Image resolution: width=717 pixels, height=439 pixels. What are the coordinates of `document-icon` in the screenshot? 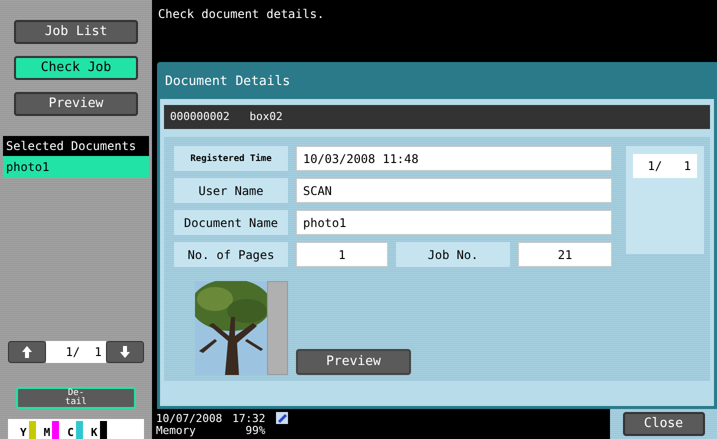 It's located at (282, 418).